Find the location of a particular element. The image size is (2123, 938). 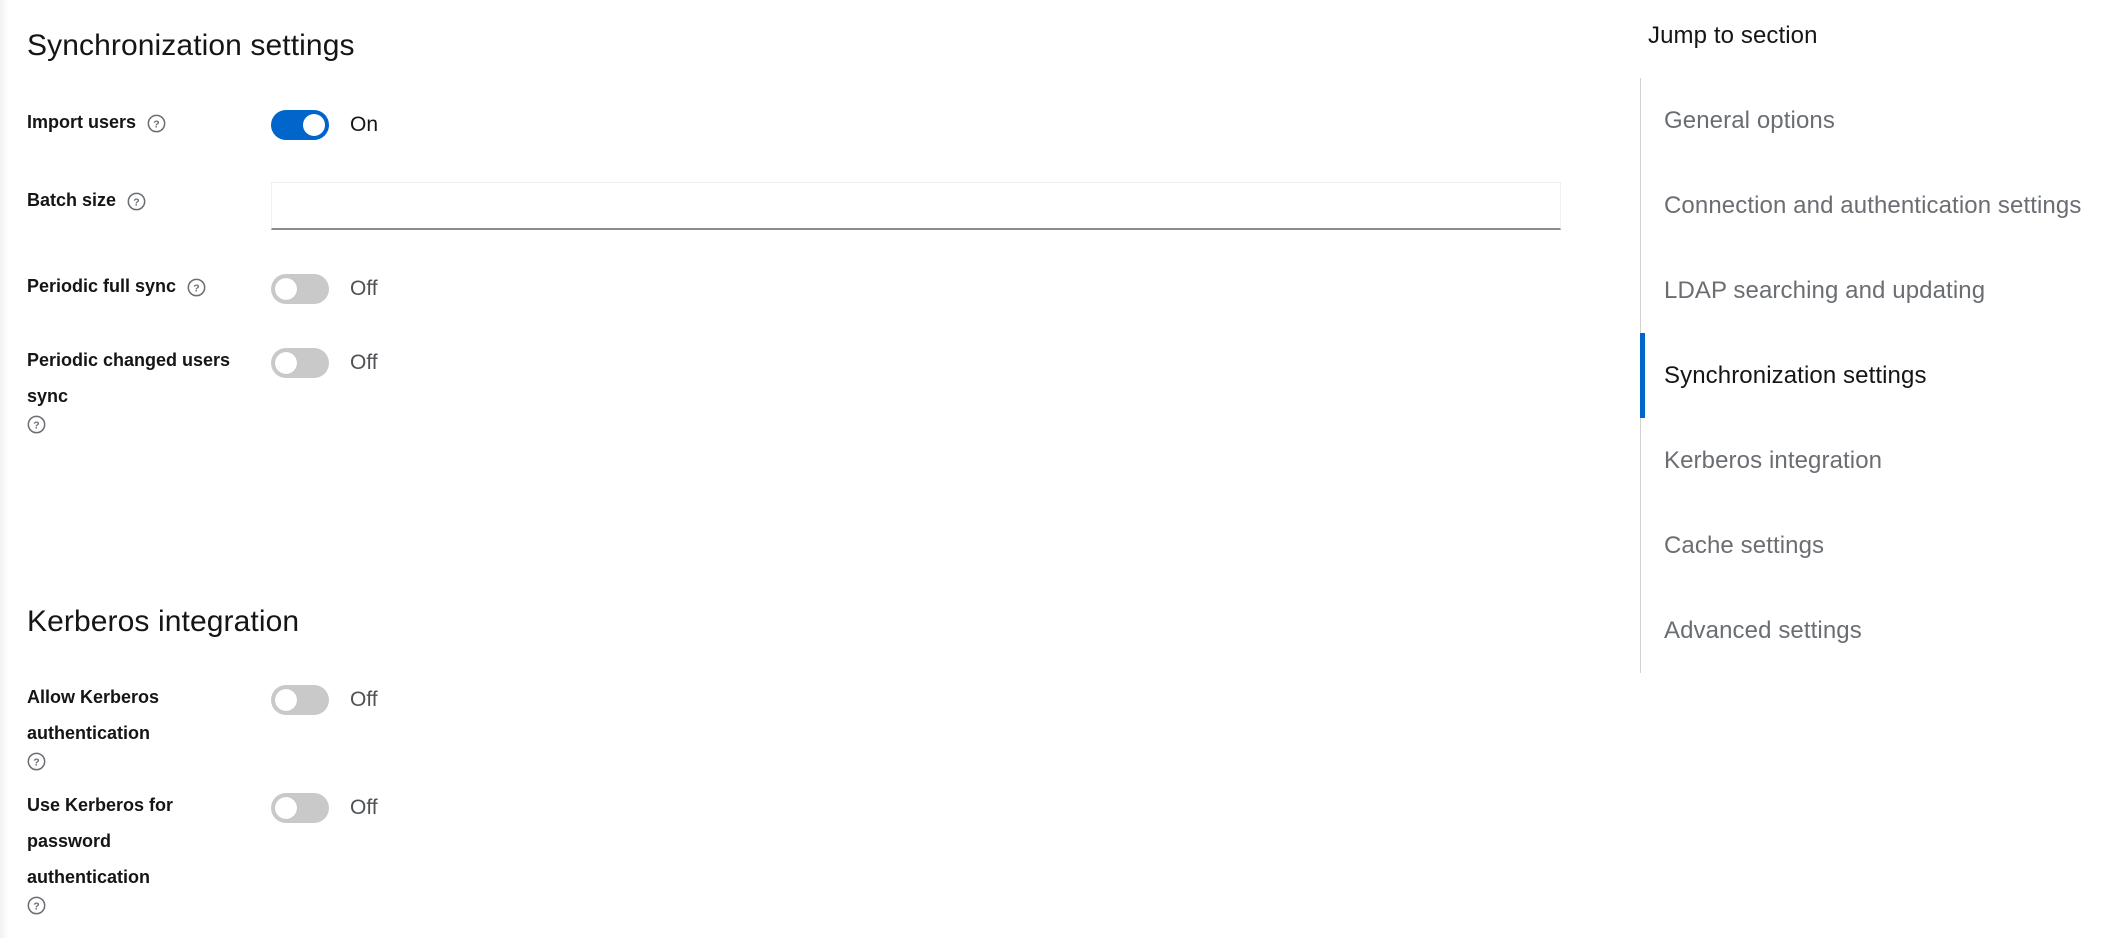

toggle-state-periodic-changed-users-sync: Off is located at coordinates (364, 362).